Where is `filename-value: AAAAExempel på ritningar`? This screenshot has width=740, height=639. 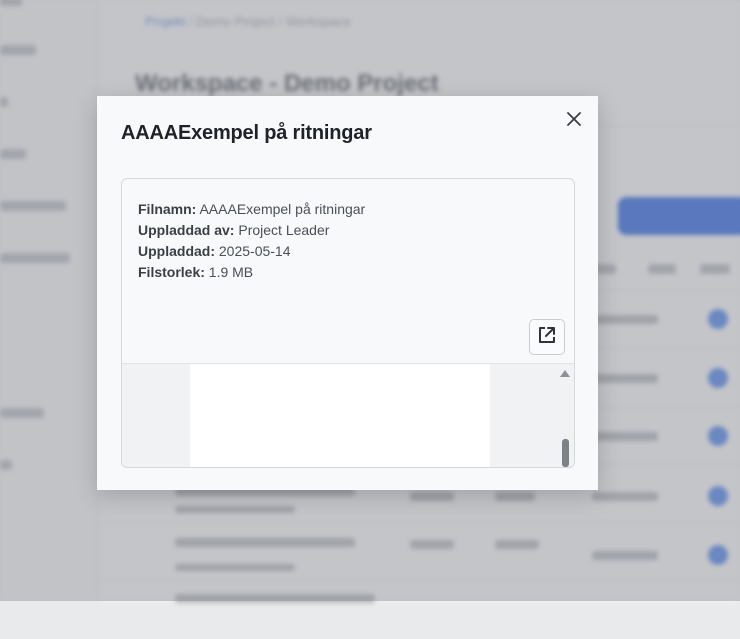
filename-value: AAAAExempel på ritningar is located at coordinates (282, 209).